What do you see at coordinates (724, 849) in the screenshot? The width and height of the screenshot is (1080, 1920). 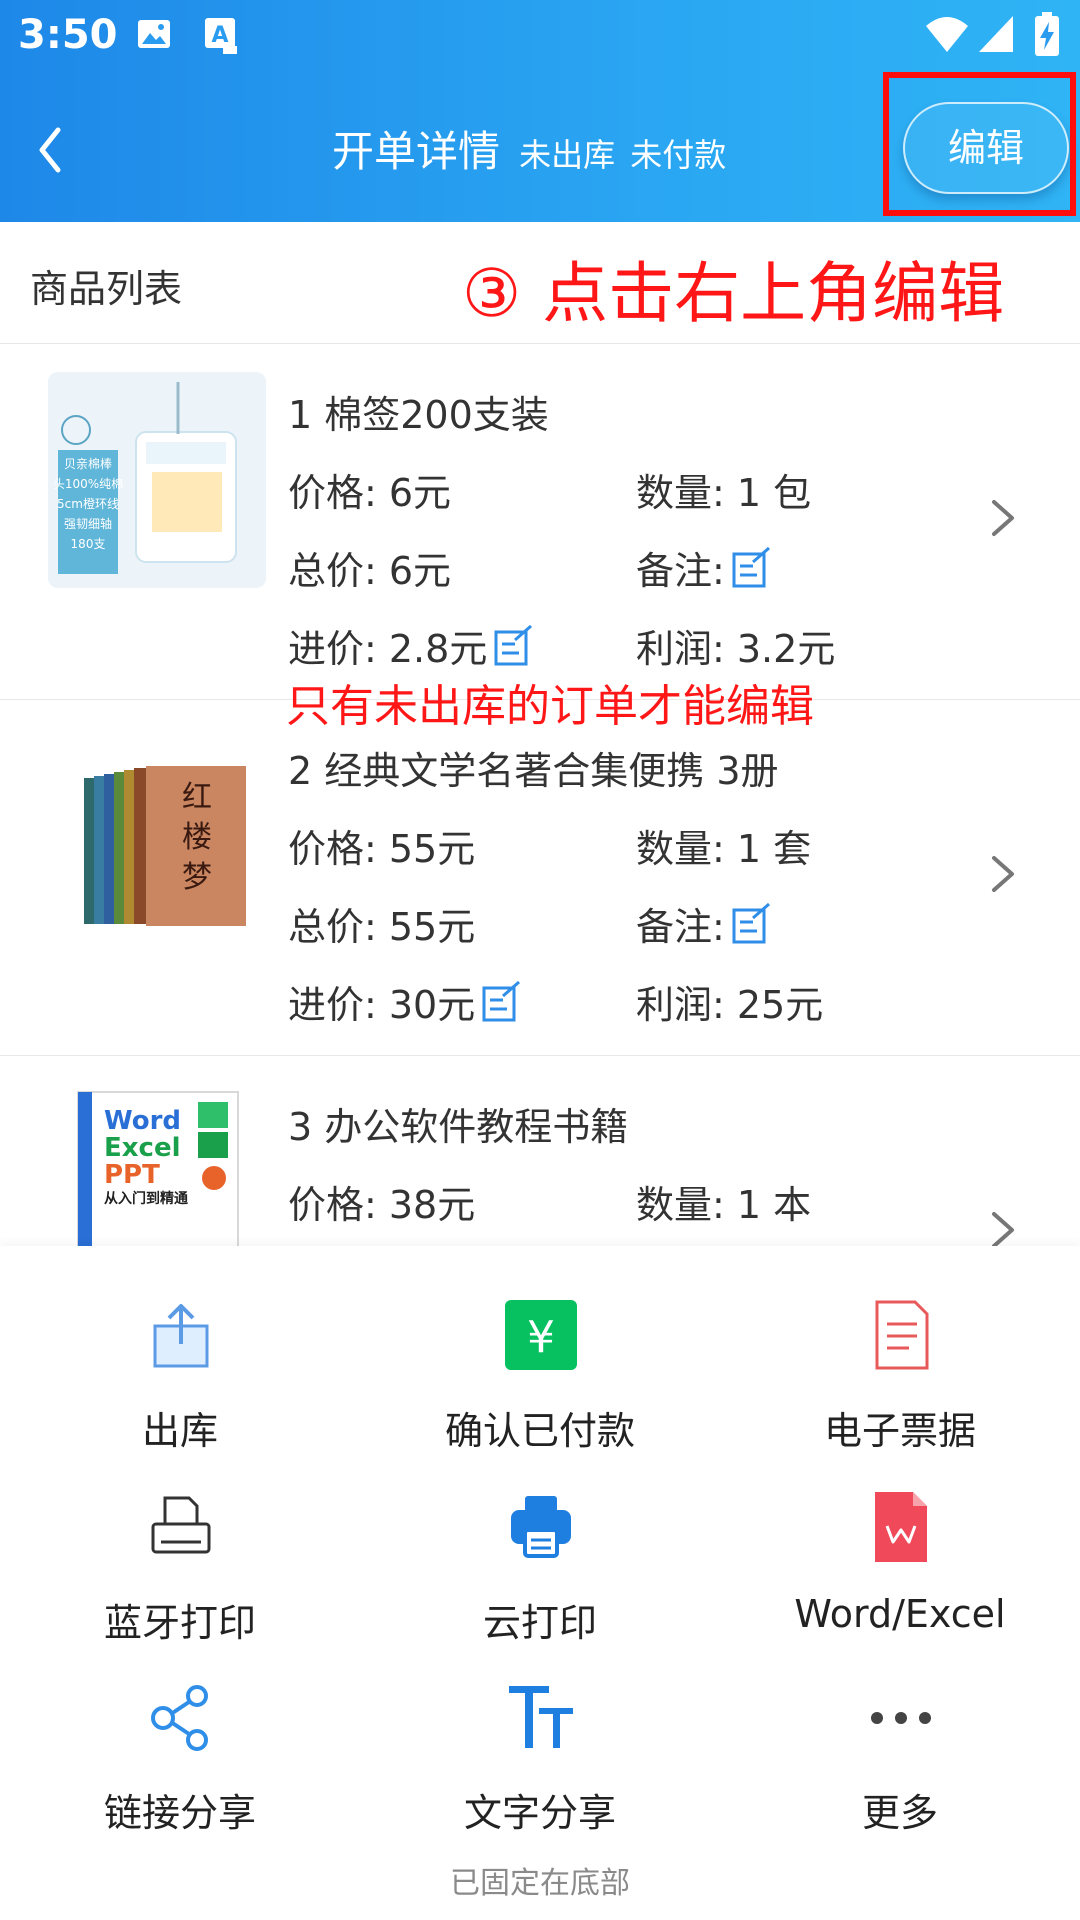 I see `qty-text: 数量: 1 套` at bounding box center [724, 849].